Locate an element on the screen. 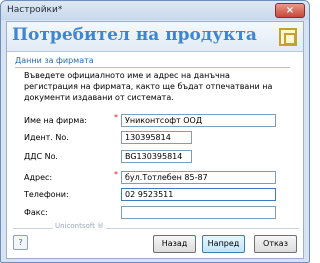 This screenshot has height=263, width=320. title-bar: Настройки* × is located at coordinates (155, 10).